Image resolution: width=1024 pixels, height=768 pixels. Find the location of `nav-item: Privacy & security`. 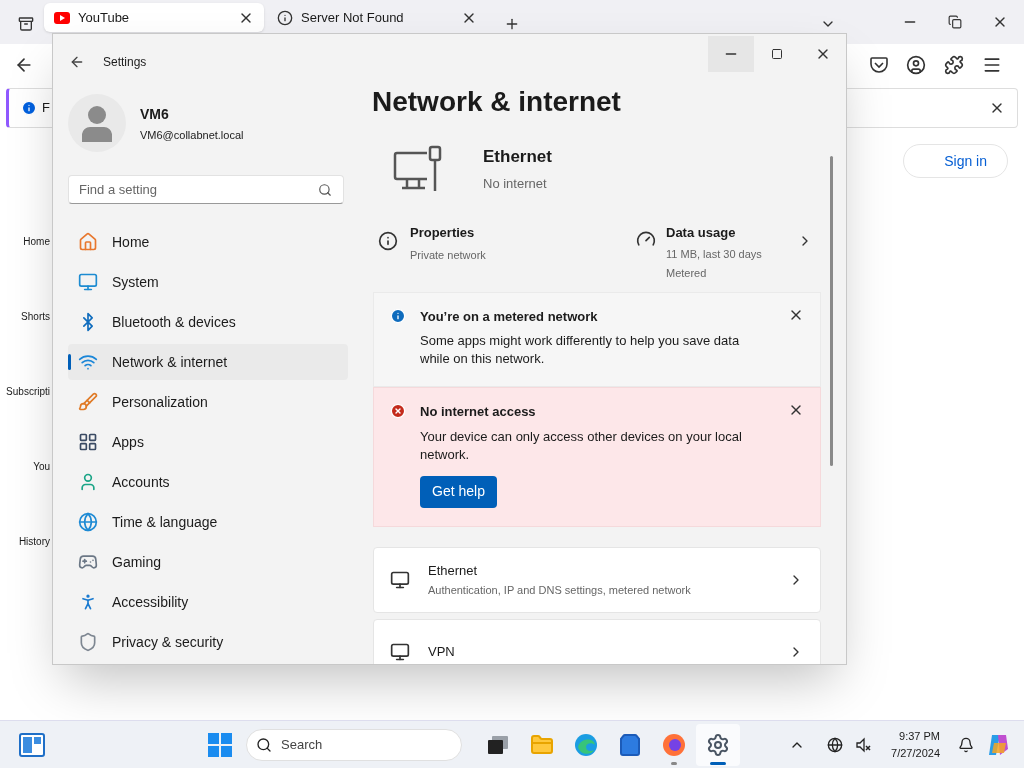

nav-item: Privacy & security is located at coordinates (208, 642).